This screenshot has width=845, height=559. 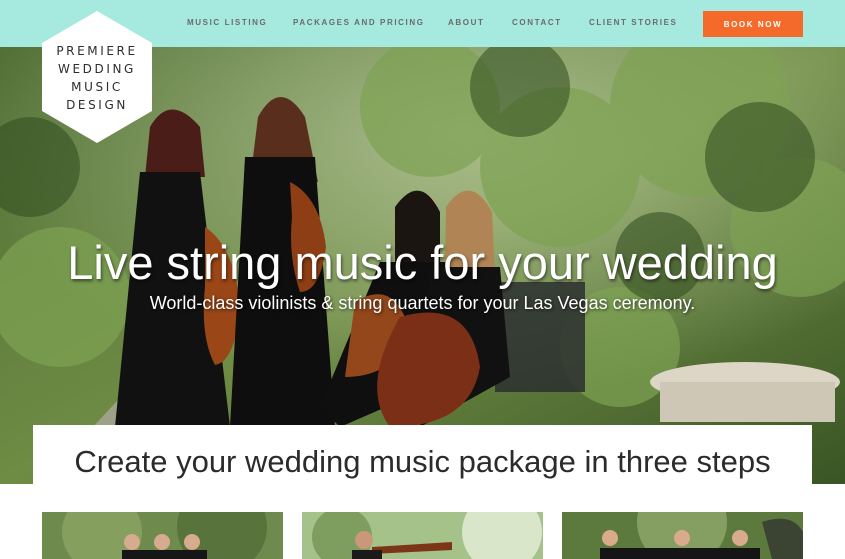 I want to click on logo-wordmark: PREMIERE WEDDING MUSIC DESIGN, so click(x=97, y=78).